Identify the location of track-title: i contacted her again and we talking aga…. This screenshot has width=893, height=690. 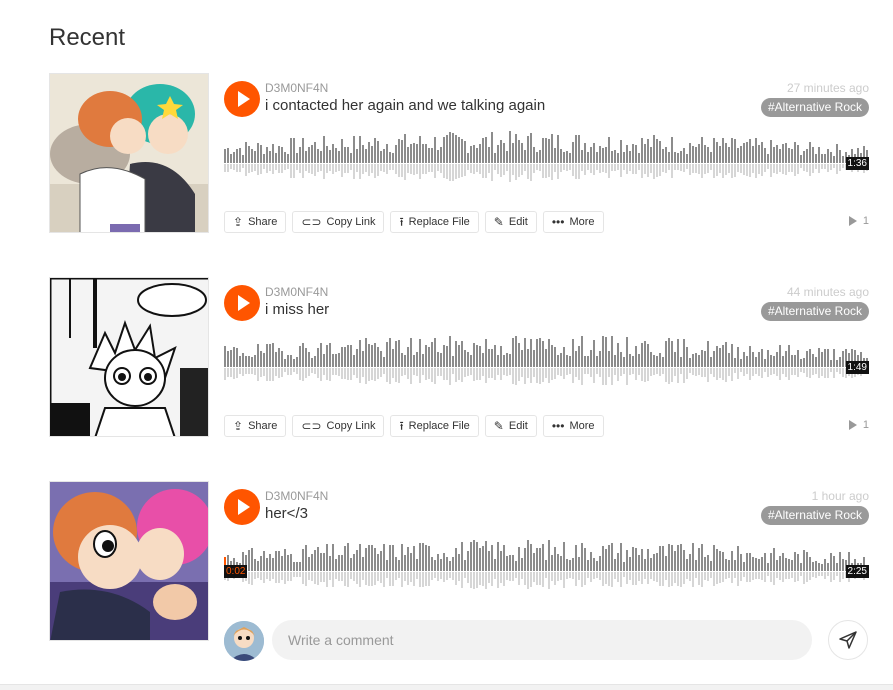
(405, 105).